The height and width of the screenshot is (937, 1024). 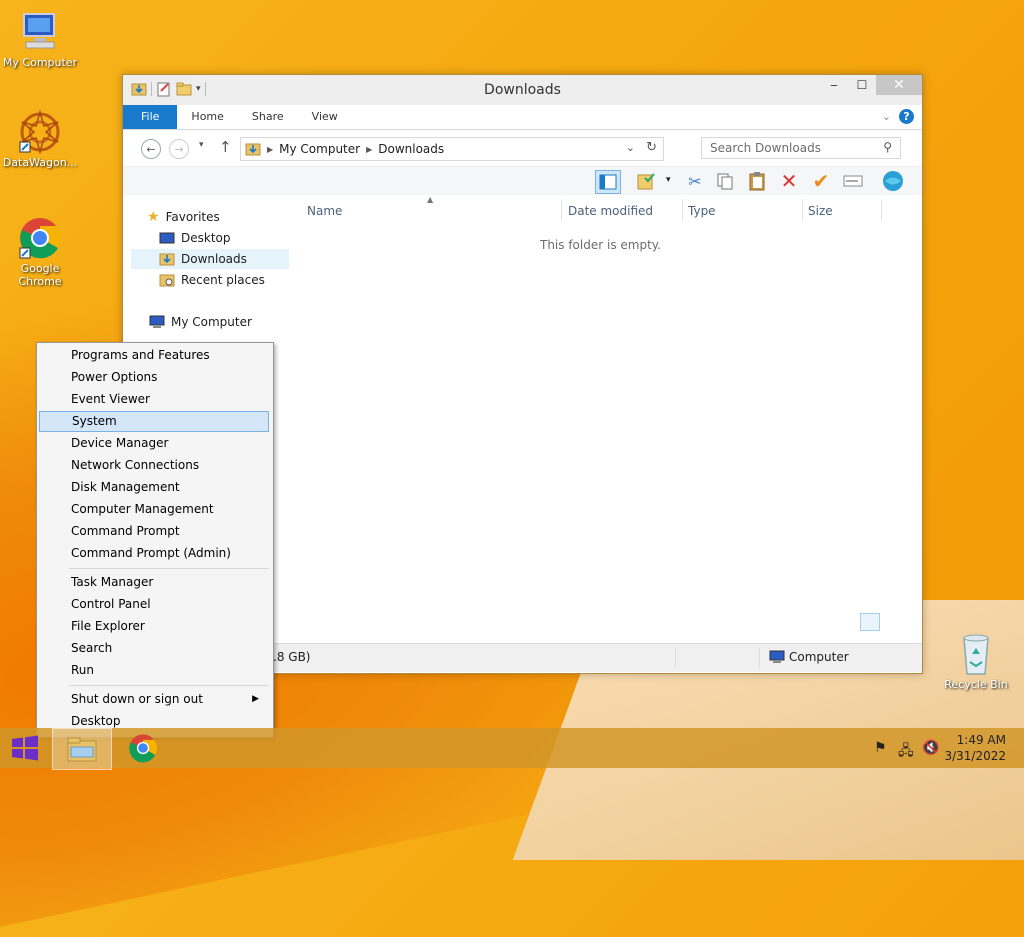 What do you see at coordinates (150, 117) in the screenshot?
I see `tab-file: File` at bounding box center [150, 117].